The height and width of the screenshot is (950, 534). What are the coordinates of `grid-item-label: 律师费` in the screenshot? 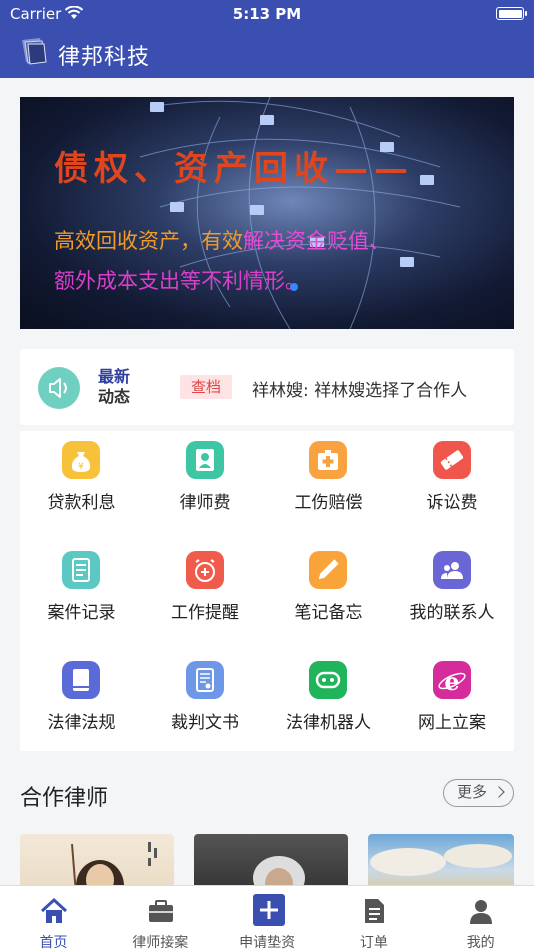 It's located at (205, 503).